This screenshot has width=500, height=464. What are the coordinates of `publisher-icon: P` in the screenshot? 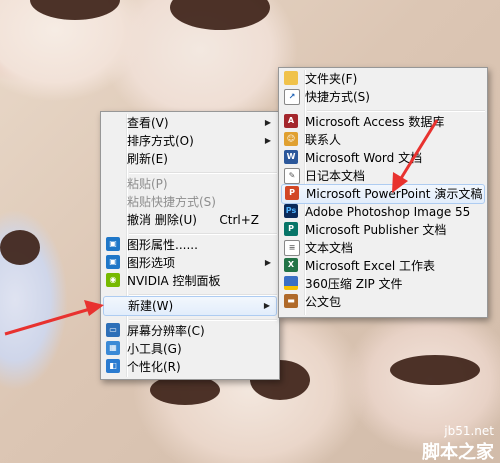 It's located at (291, 229).